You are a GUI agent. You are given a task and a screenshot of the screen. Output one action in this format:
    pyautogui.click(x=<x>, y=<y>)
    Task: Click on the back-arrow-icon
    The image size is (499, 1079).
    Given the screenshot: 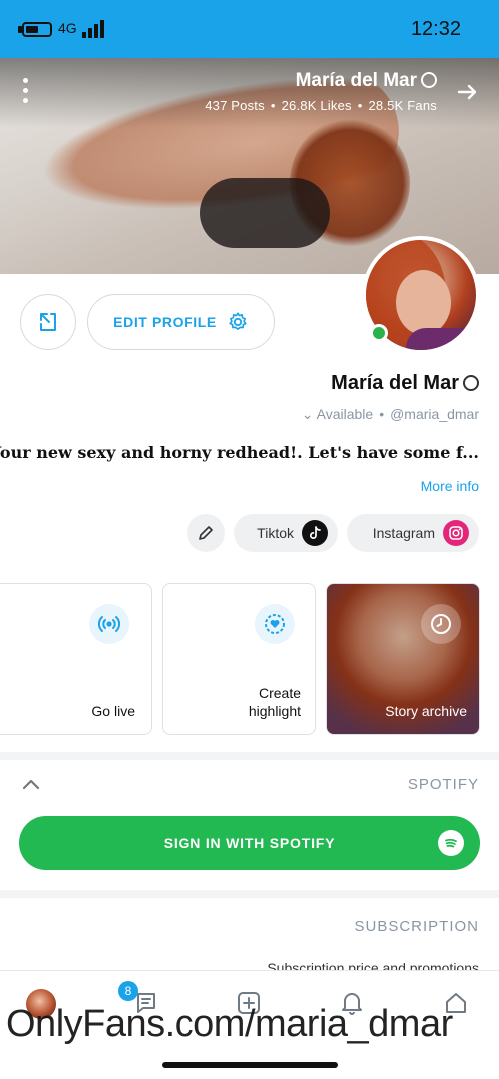 What is the action you would take?
    pyautogui.click(x=467, y=92)
    